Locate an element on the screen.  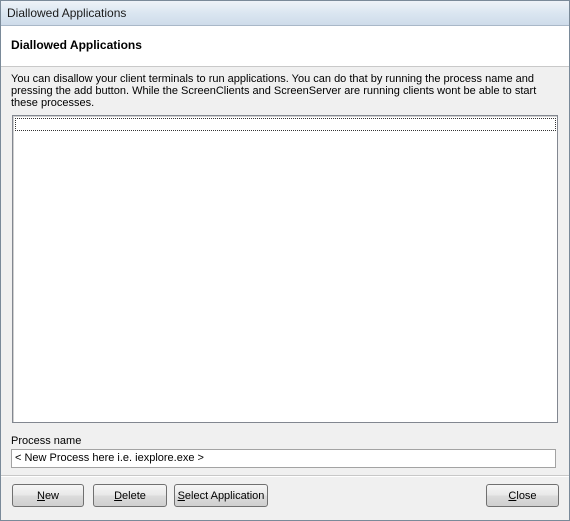
process-name-label: Process name is located at coordinates (46, 441).